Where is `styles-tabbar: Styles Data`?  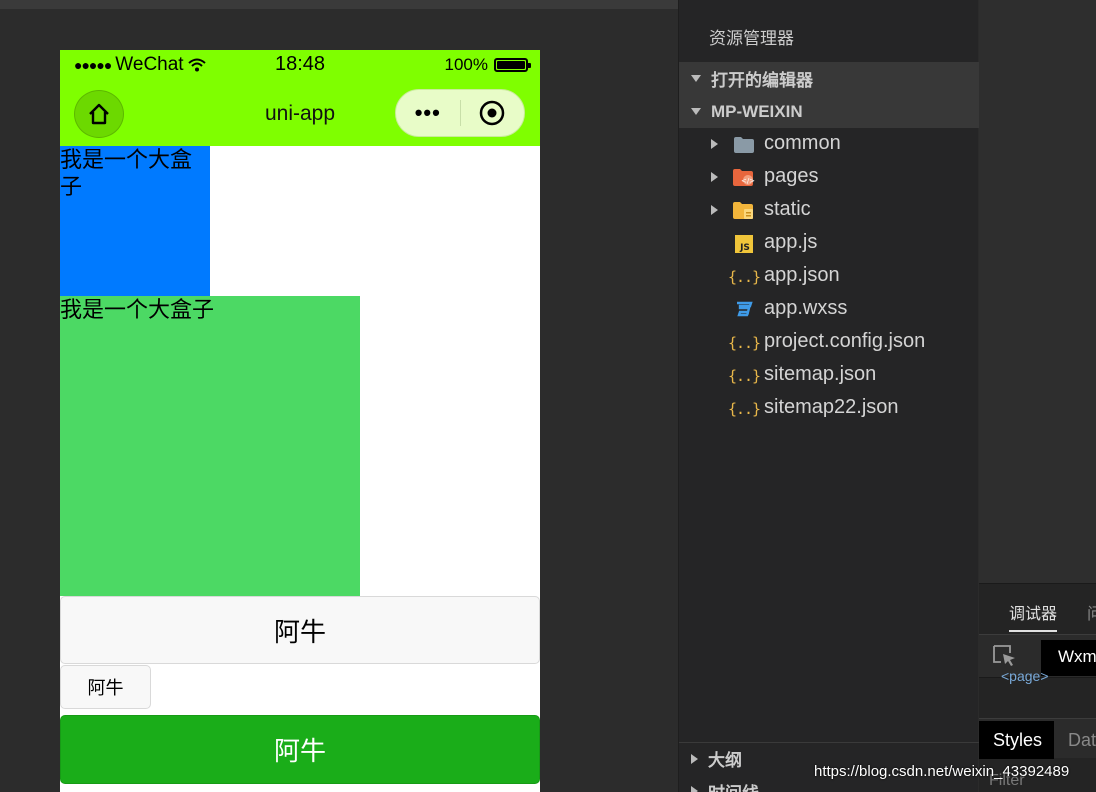 styles-tabbar: Styles Data is located at coordinates (1037, 738).